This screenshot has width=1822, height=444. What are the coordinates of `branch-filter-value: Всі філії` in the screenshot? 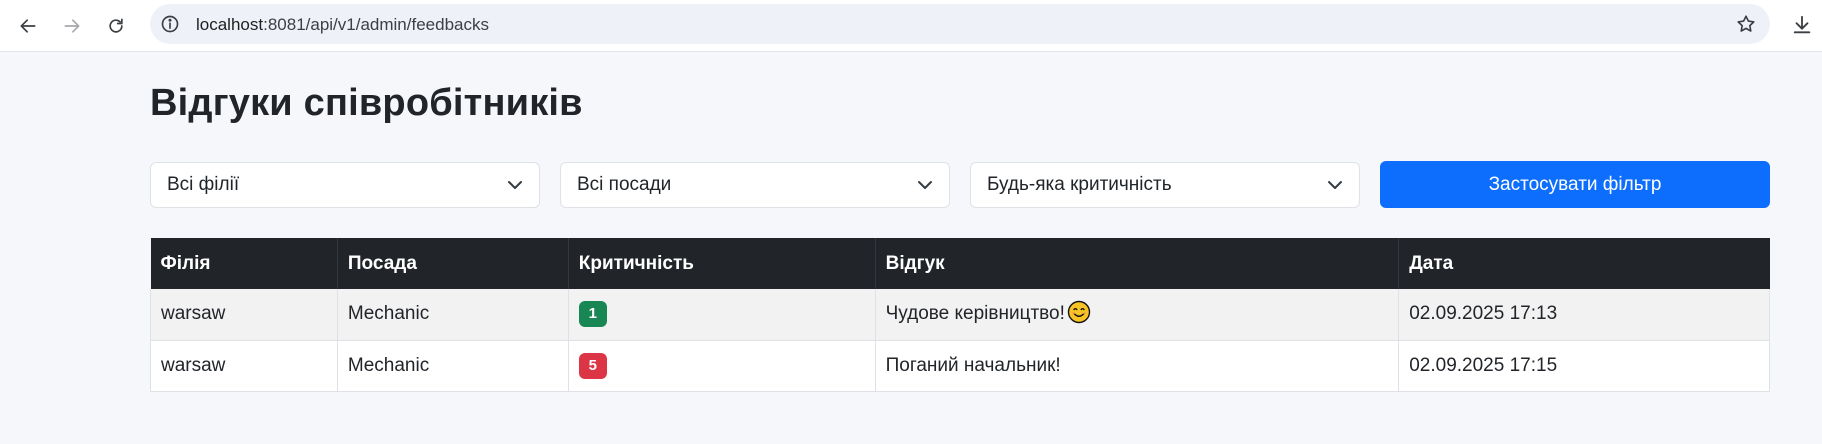 It's located at (203, 184).